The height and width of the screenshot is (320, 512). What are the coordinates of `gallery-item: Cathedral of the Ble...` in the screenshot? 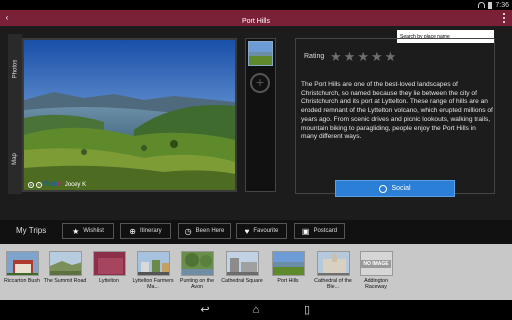 It's located at (333, 270).